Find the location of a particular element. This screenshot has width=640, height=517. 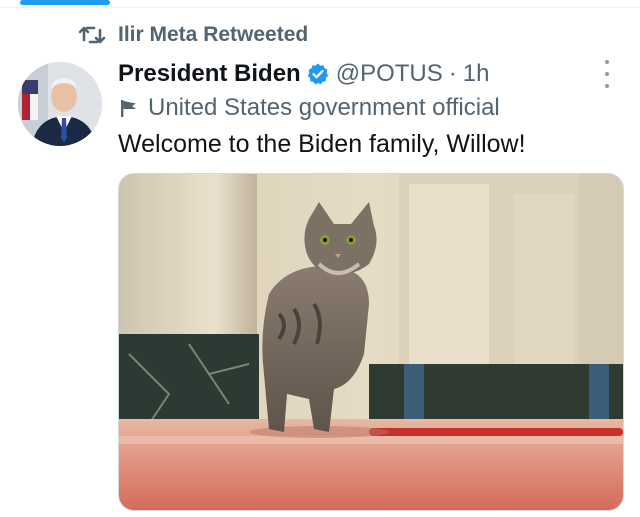

divider is located at coordinates (320, 7).